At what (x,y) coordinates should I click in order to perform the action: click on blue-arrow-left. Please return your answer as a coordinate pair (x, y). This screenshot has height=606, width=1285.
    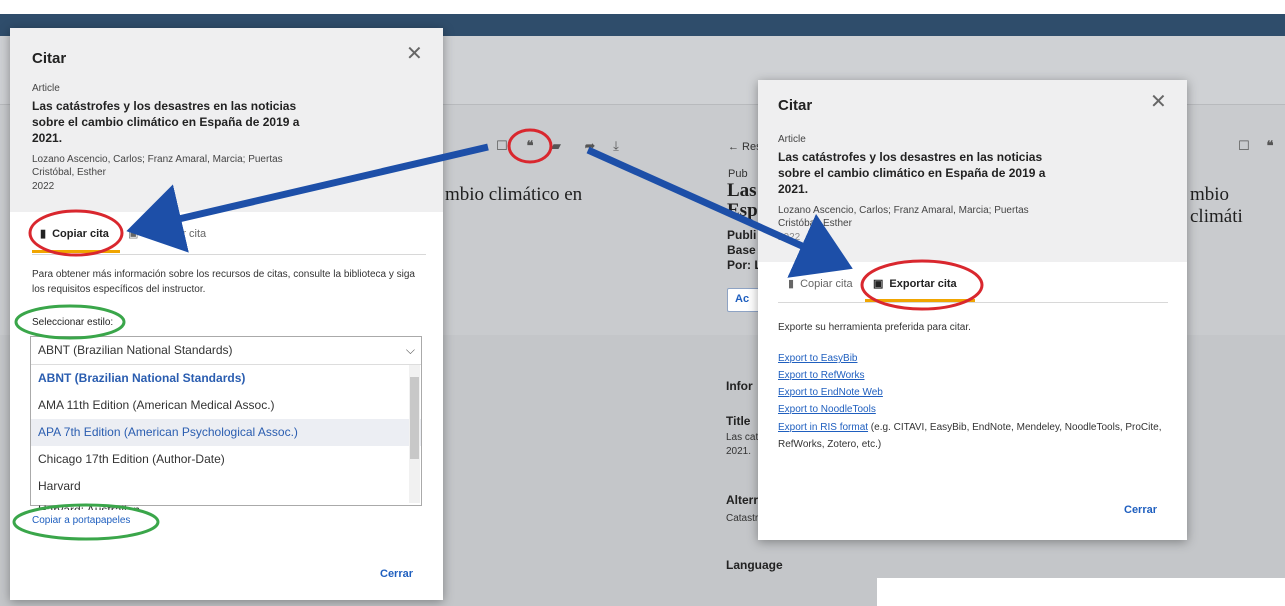
    Looking at the image, I should click on (307, 198).